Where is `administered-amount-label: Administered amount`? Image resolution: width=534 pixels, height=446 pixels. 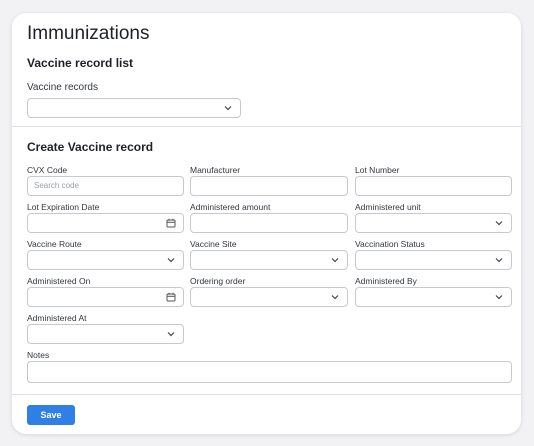 administered-amount-label: Administered amount is located at coordinates (230, 207).